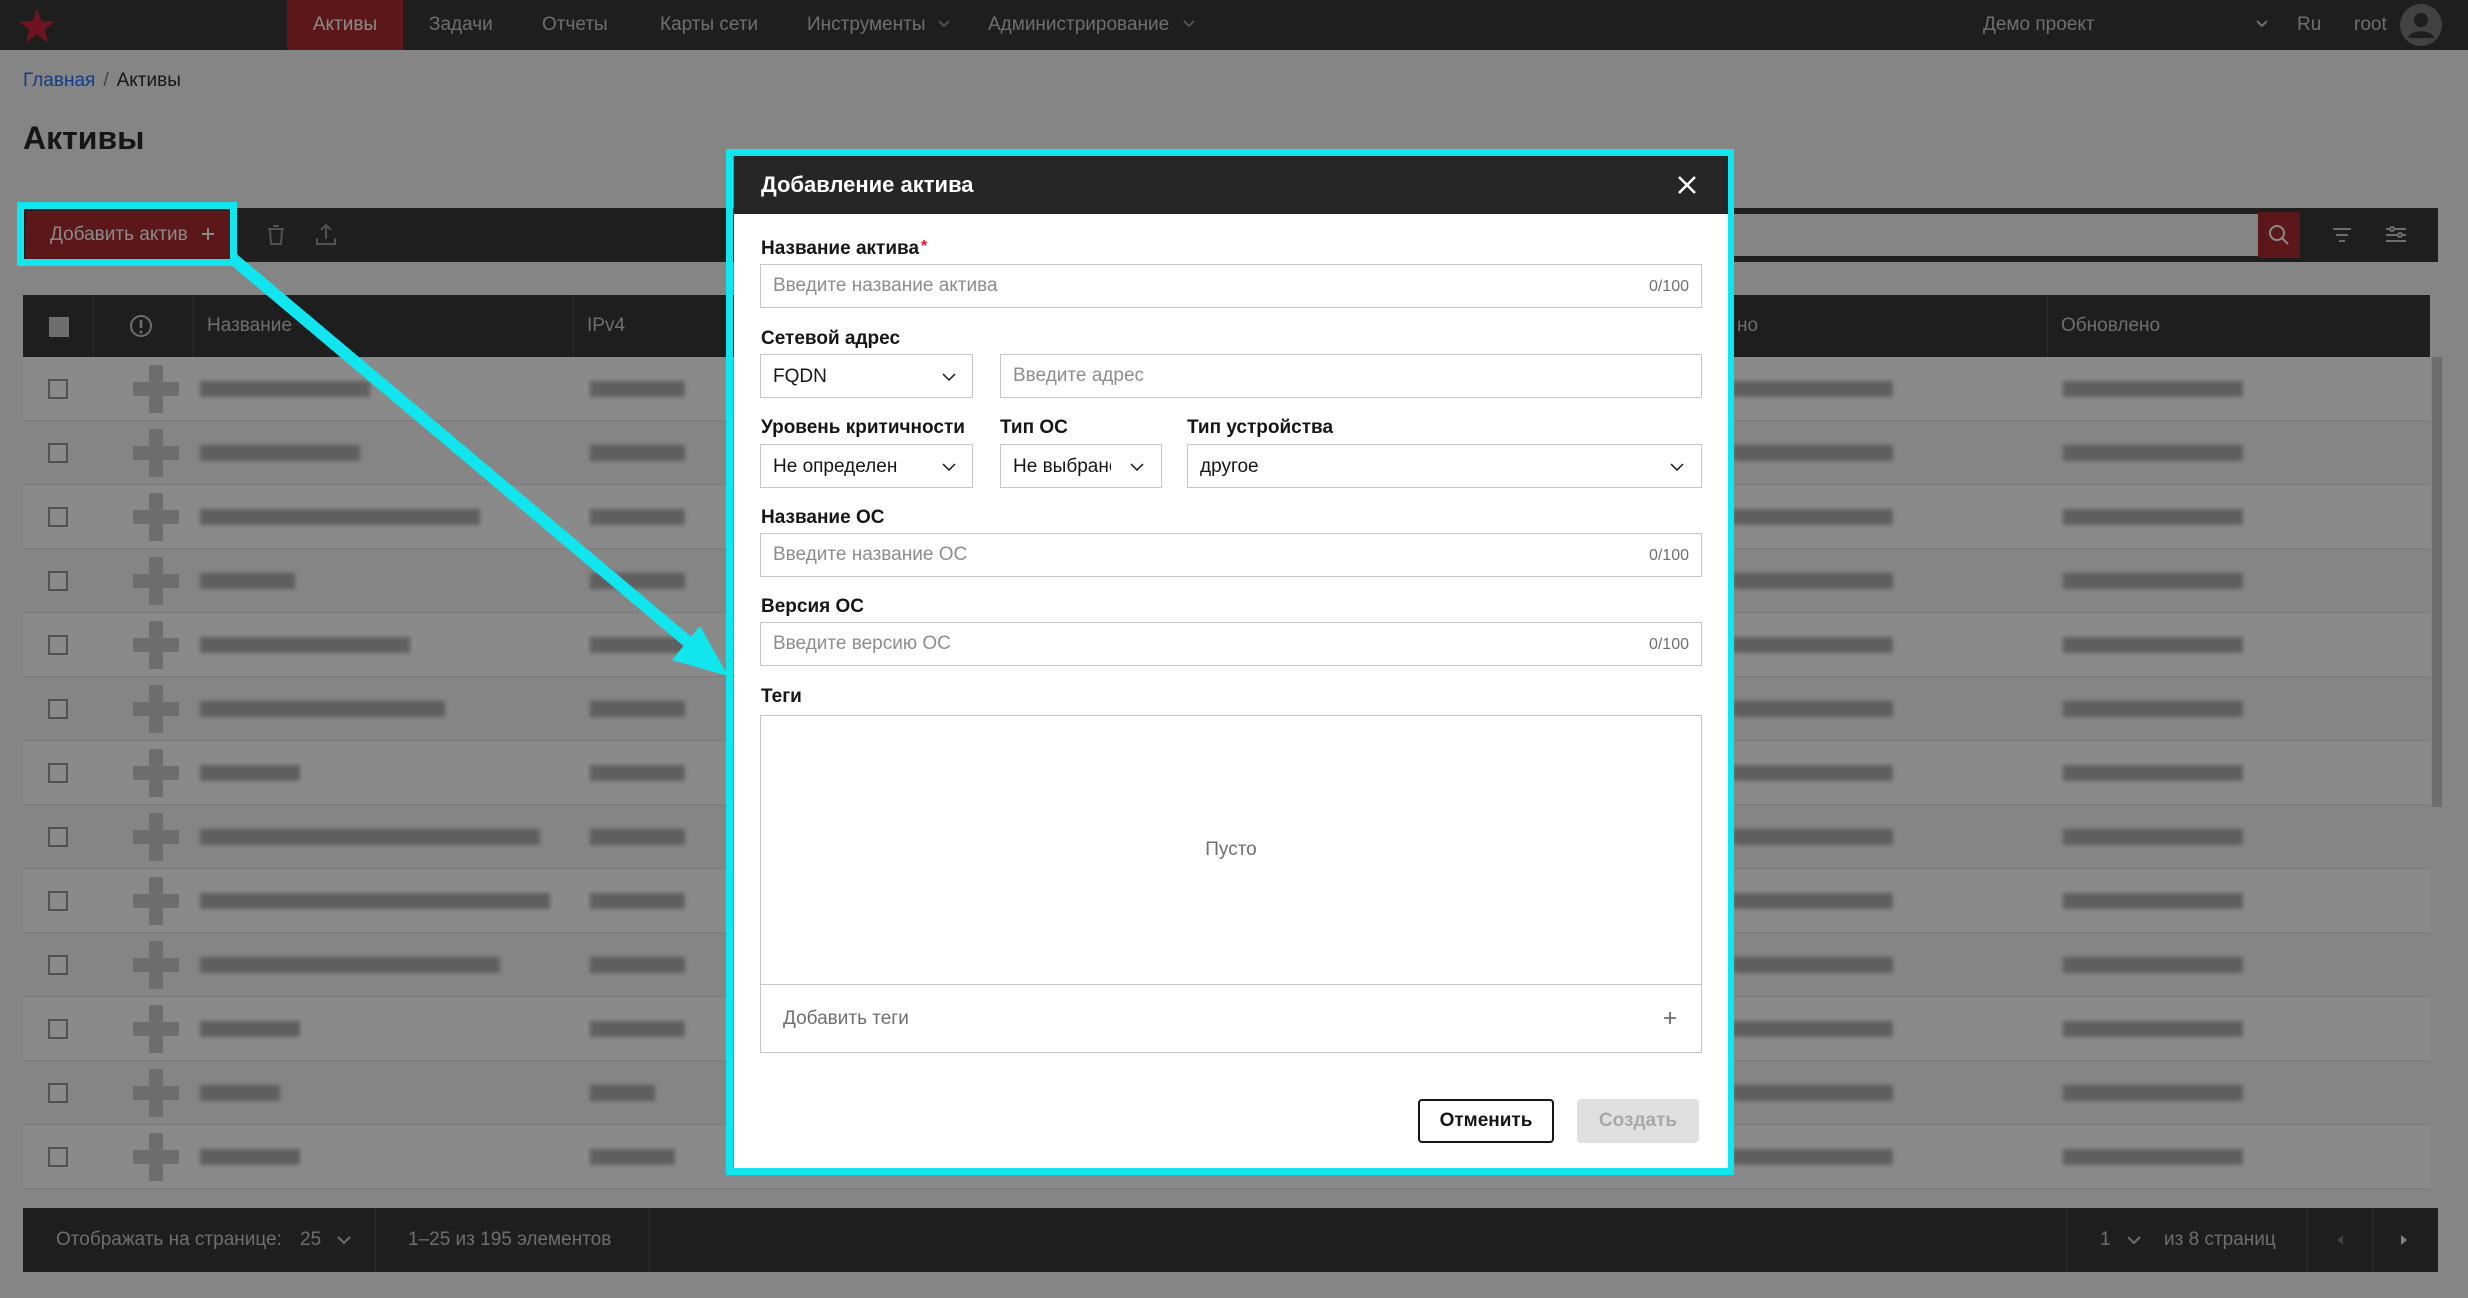 The image size is (2468, 1298). I want to click on asset-name-label-text: Название актива, so click(840, 248).